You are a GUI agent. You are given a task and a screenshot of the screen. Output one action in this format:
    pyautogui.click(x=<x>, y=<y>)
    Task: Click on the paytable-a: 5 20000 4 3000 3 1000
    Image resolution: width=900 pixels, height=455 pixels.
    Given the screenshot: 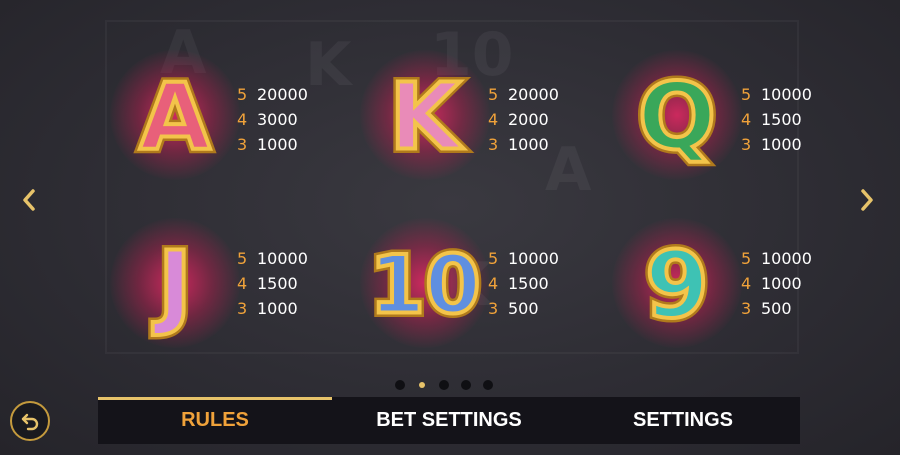 What is the action you would take?
    pyautogui.click(x=272, y=119)
    